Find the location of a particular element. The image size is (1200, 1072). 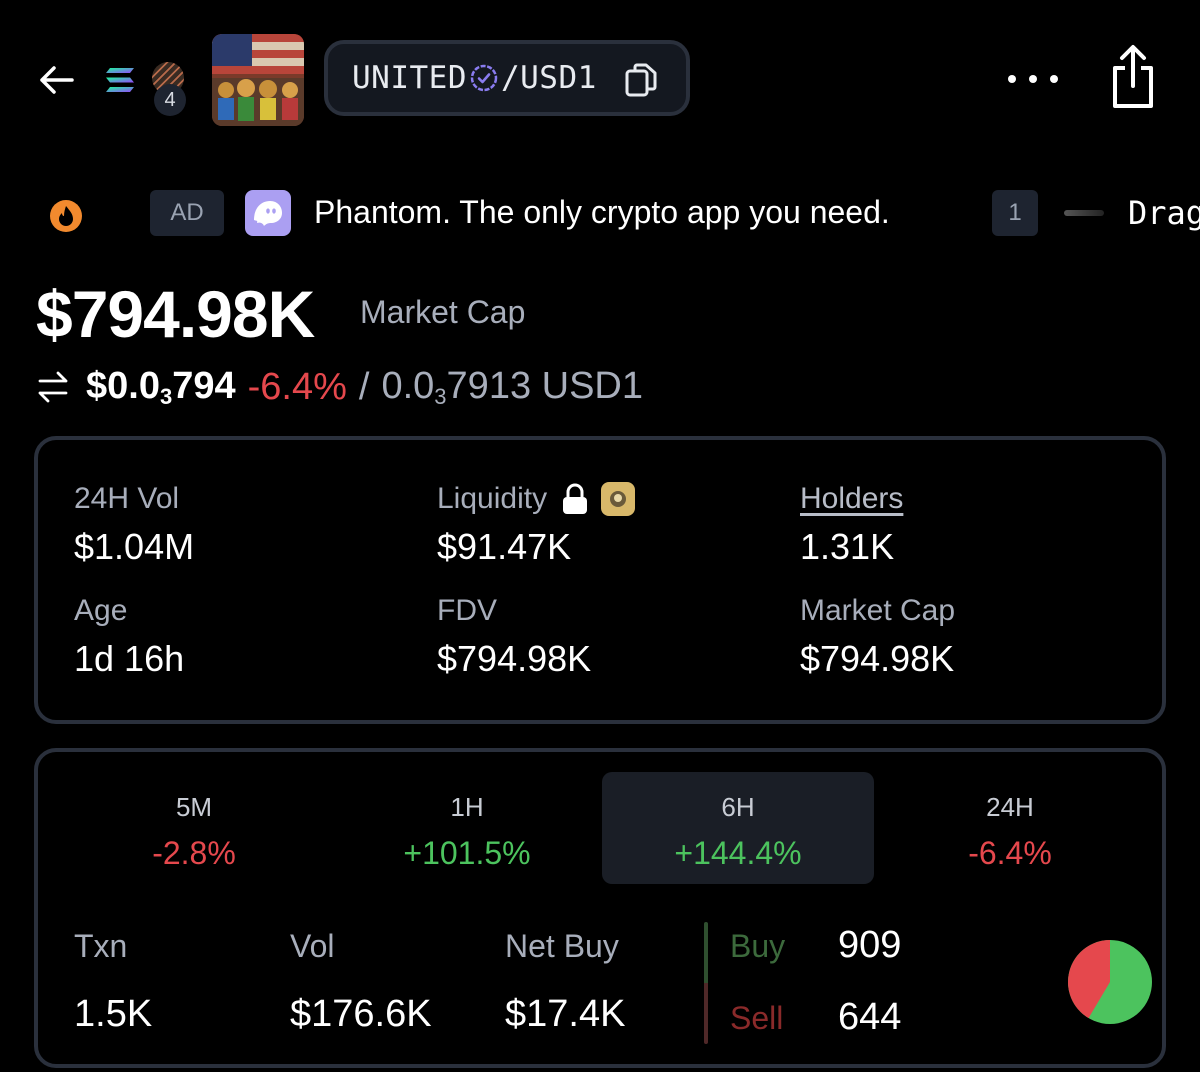

phantom-icon is located at coordinates (268, 213).